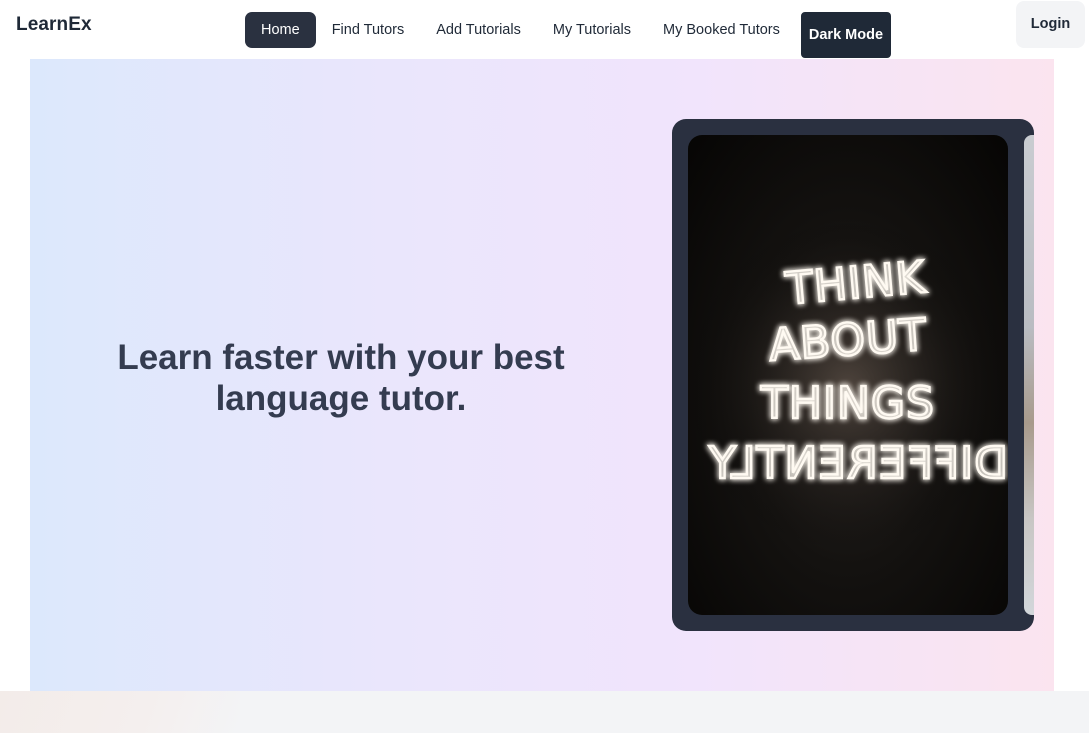  Describe the element at coordinates (54, 25) in the screenshot. I see `brand-logo: LearnEx` at that location.